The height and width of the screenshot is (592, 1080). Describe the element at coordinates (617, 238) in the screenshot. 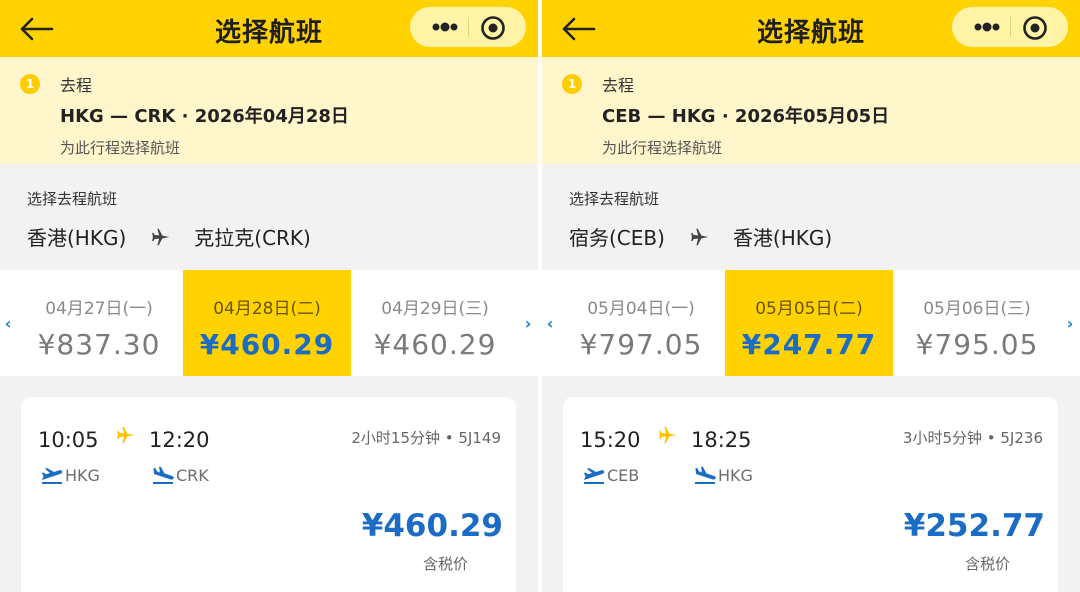

I see `origin-city: 宿务(CEB)` at that location.